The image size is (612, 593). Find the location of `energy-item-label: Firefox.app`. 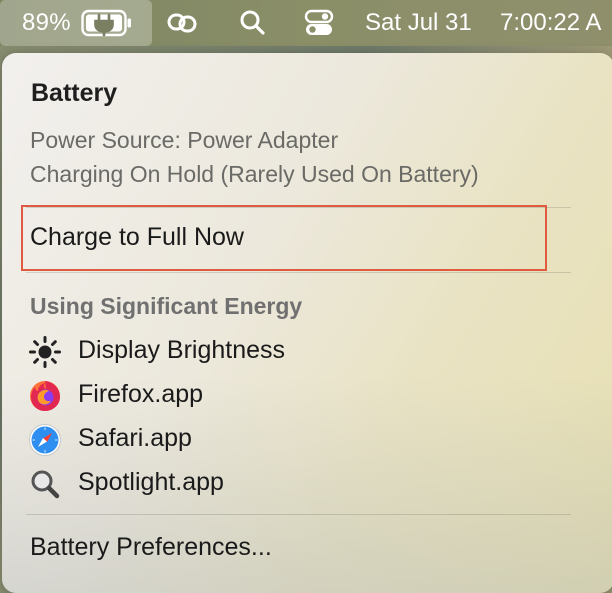

energy-item-label: Firefox.app is located at coordinates (141, 394).